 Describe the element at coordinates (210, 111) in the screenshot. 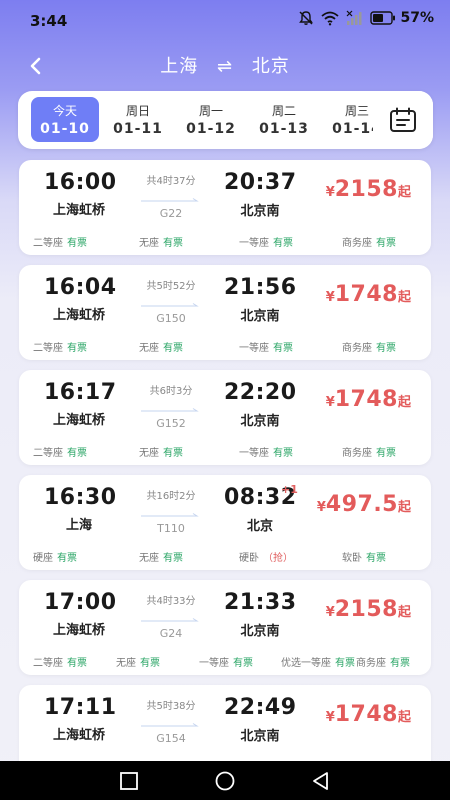

I see `date-weekday: 周一` at that location.